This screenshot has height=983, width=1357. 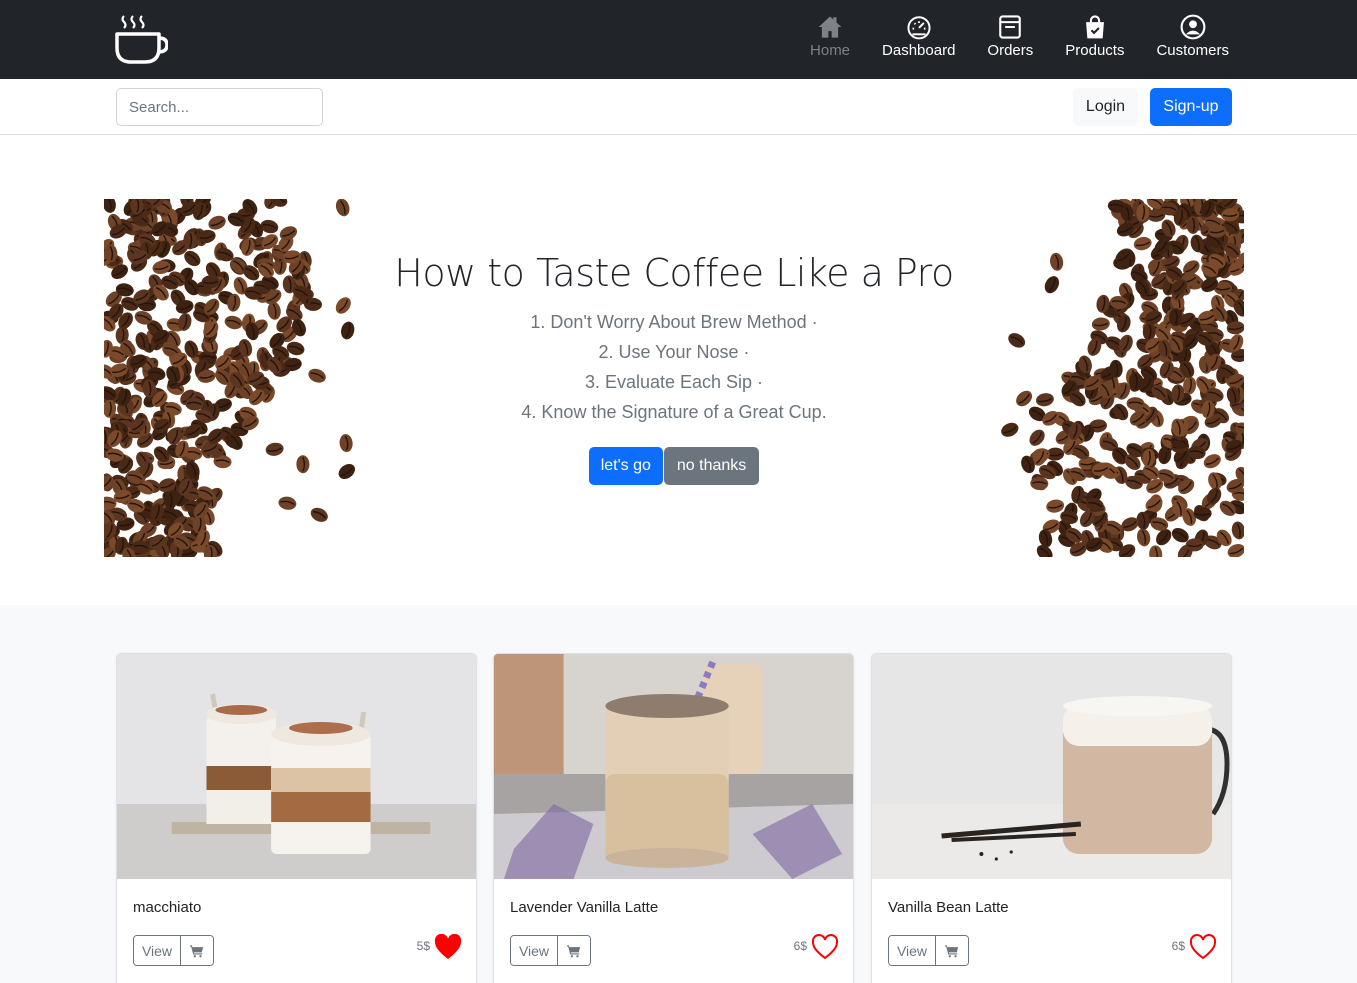 I want to click on lets-go-button: let's go, so click(x=625, y=466).